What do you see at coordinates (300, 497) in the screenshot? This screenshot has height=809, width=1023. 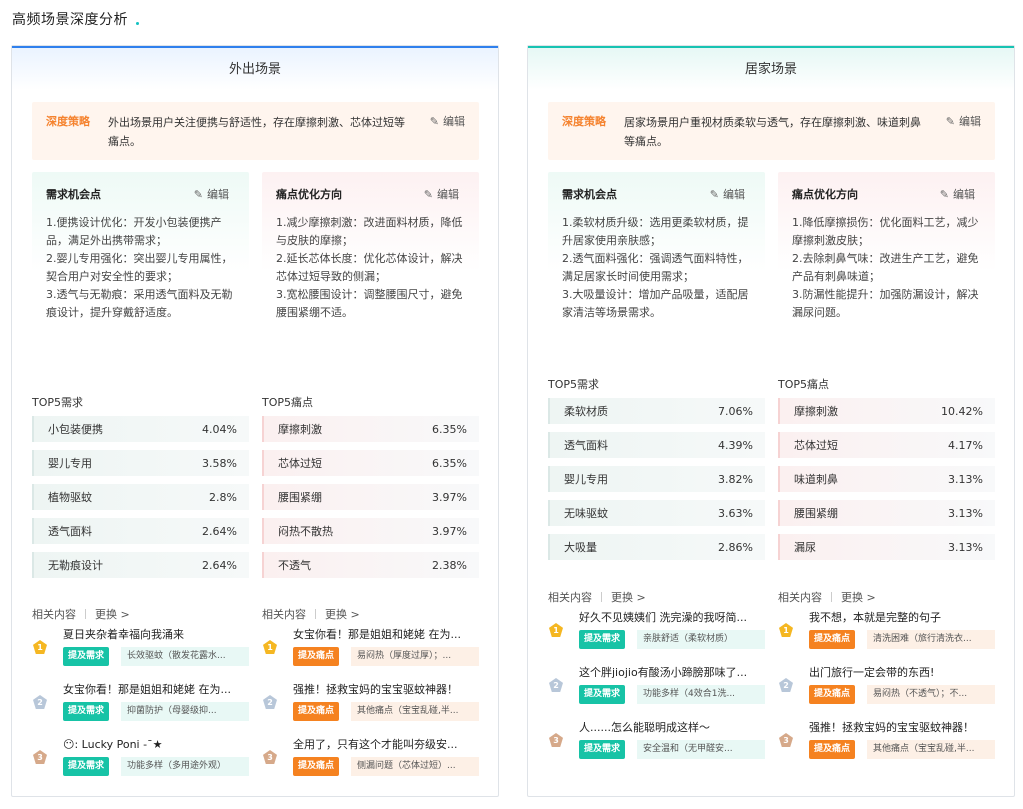 I see `rank-name: 腰围紧绷` at bounding box center [300, 497].